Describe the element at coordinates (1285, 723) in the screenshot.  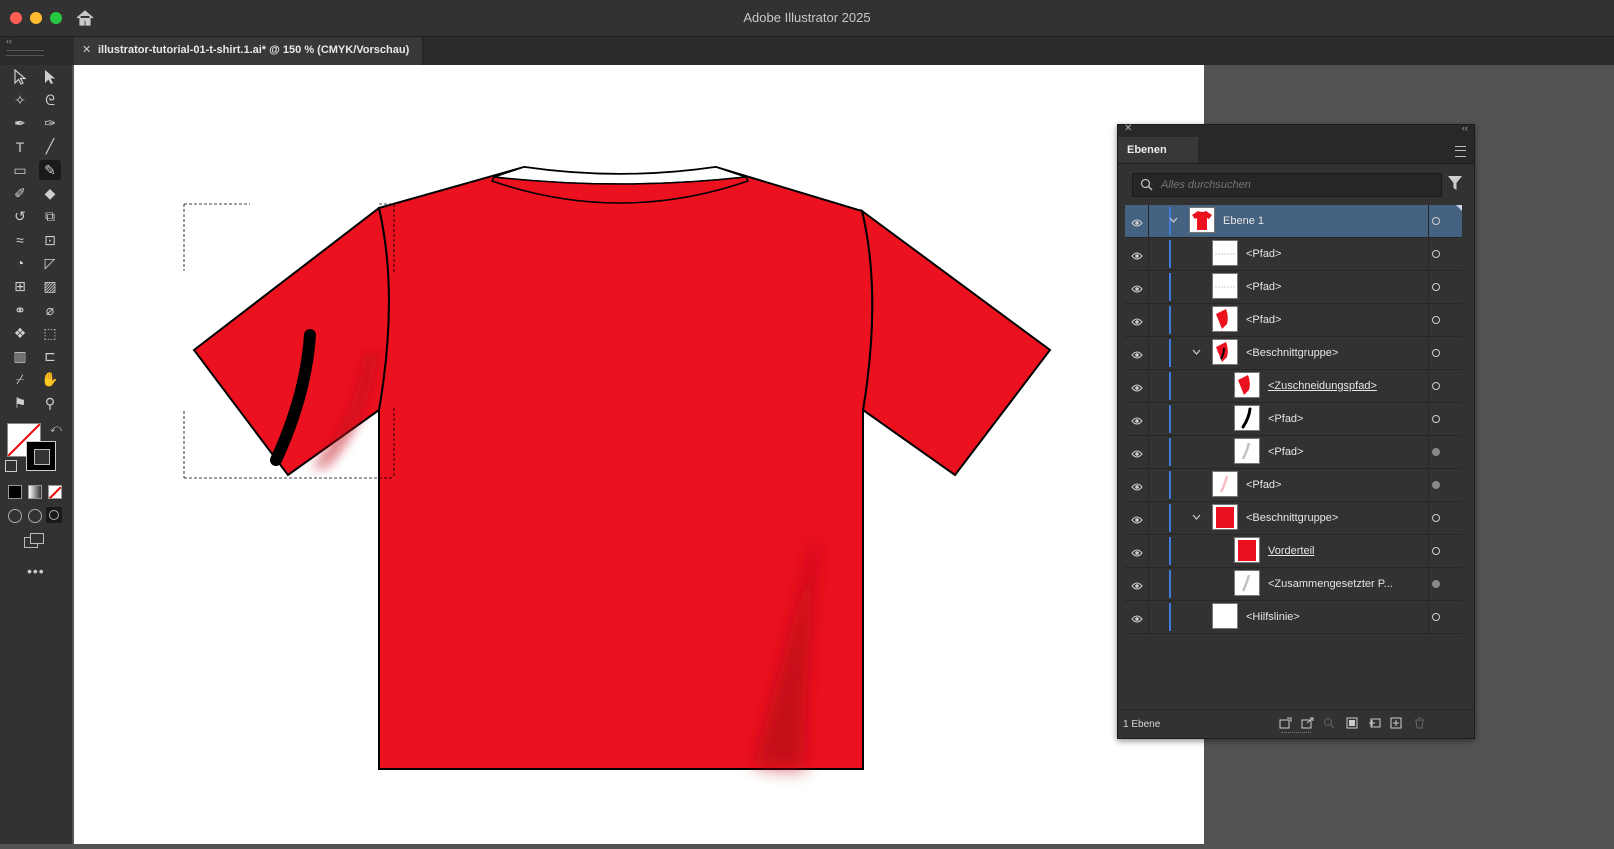
I see `collect-for-export-icon` at that location.